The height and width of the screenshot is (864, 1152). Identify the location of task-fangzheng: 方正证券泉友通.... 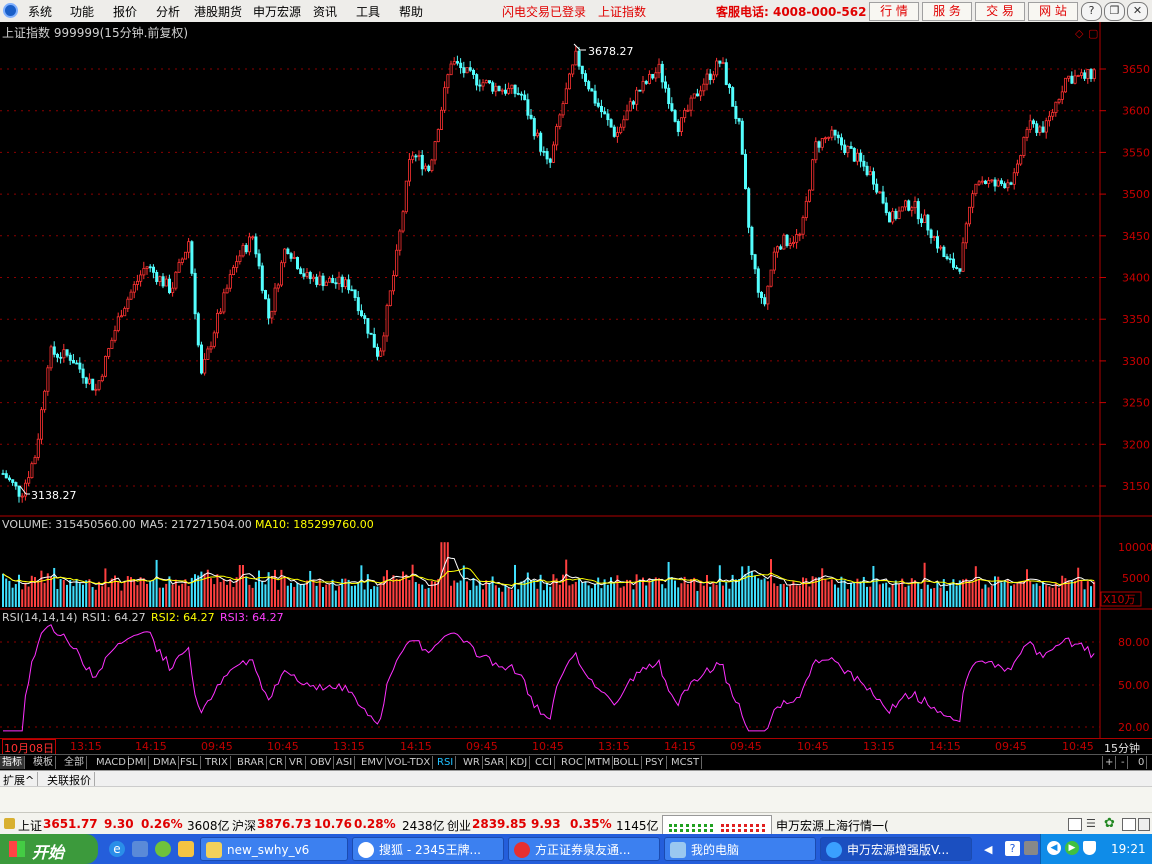
(584, 849).